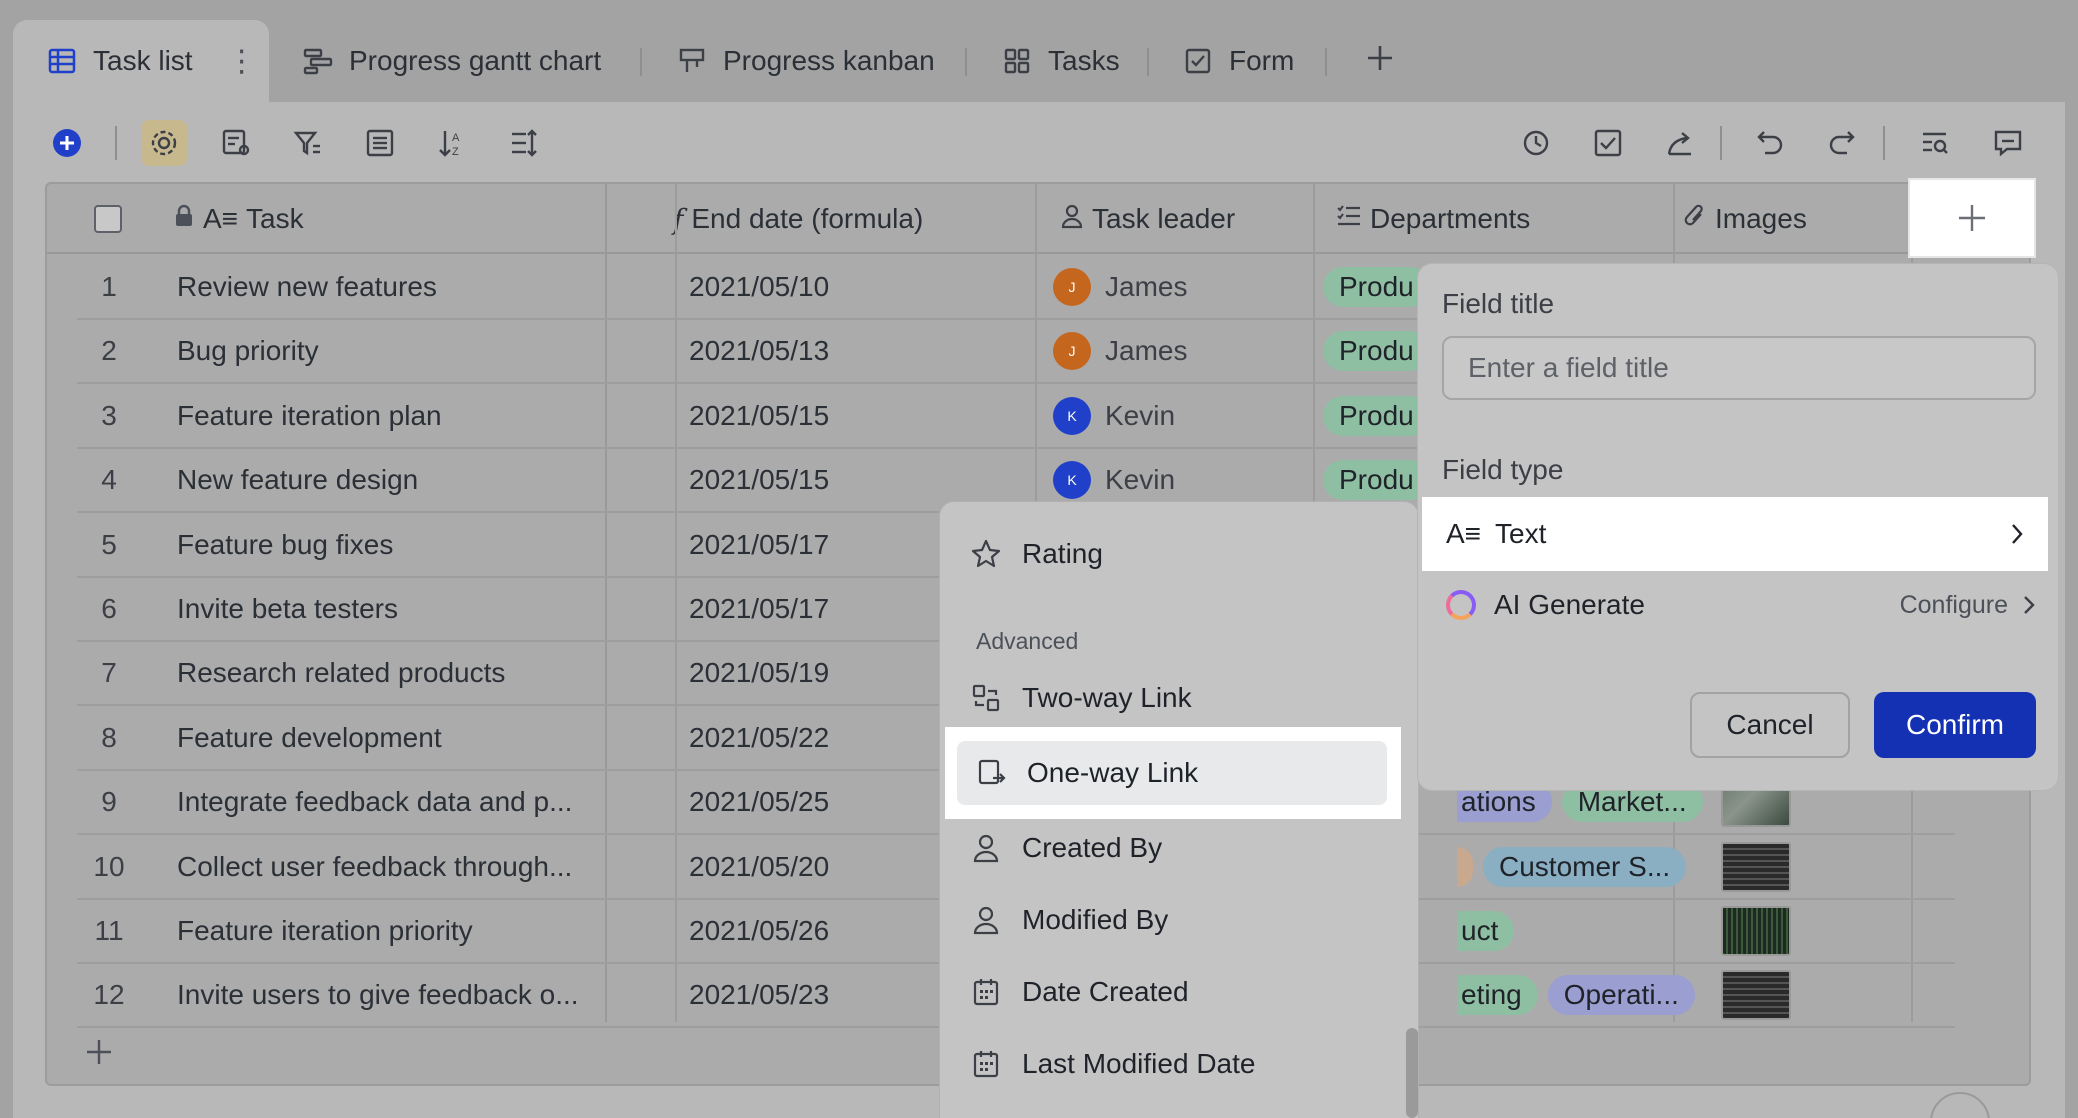  Describe the element at coordinates (1113, 772) in the screenshot. I see `menu-item-label: One-way Link` at that location.